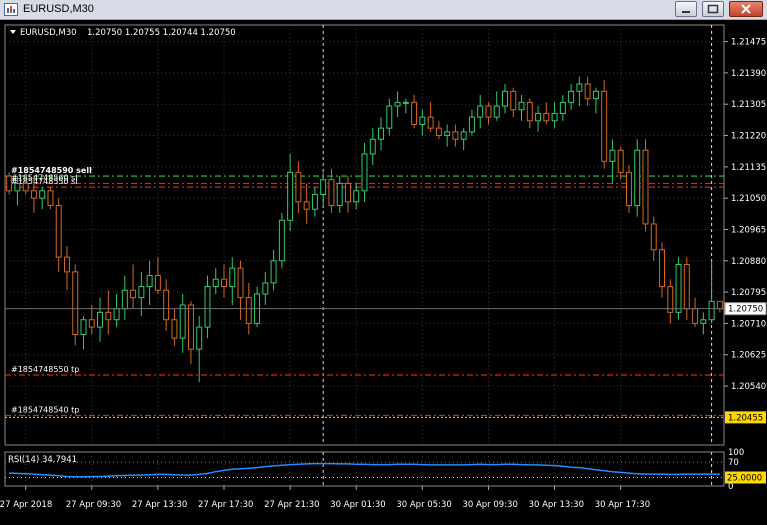  Describe the element at coordinates (58, 9) in the screenshot. I see `window-title: EURUSD,M30` at that location.